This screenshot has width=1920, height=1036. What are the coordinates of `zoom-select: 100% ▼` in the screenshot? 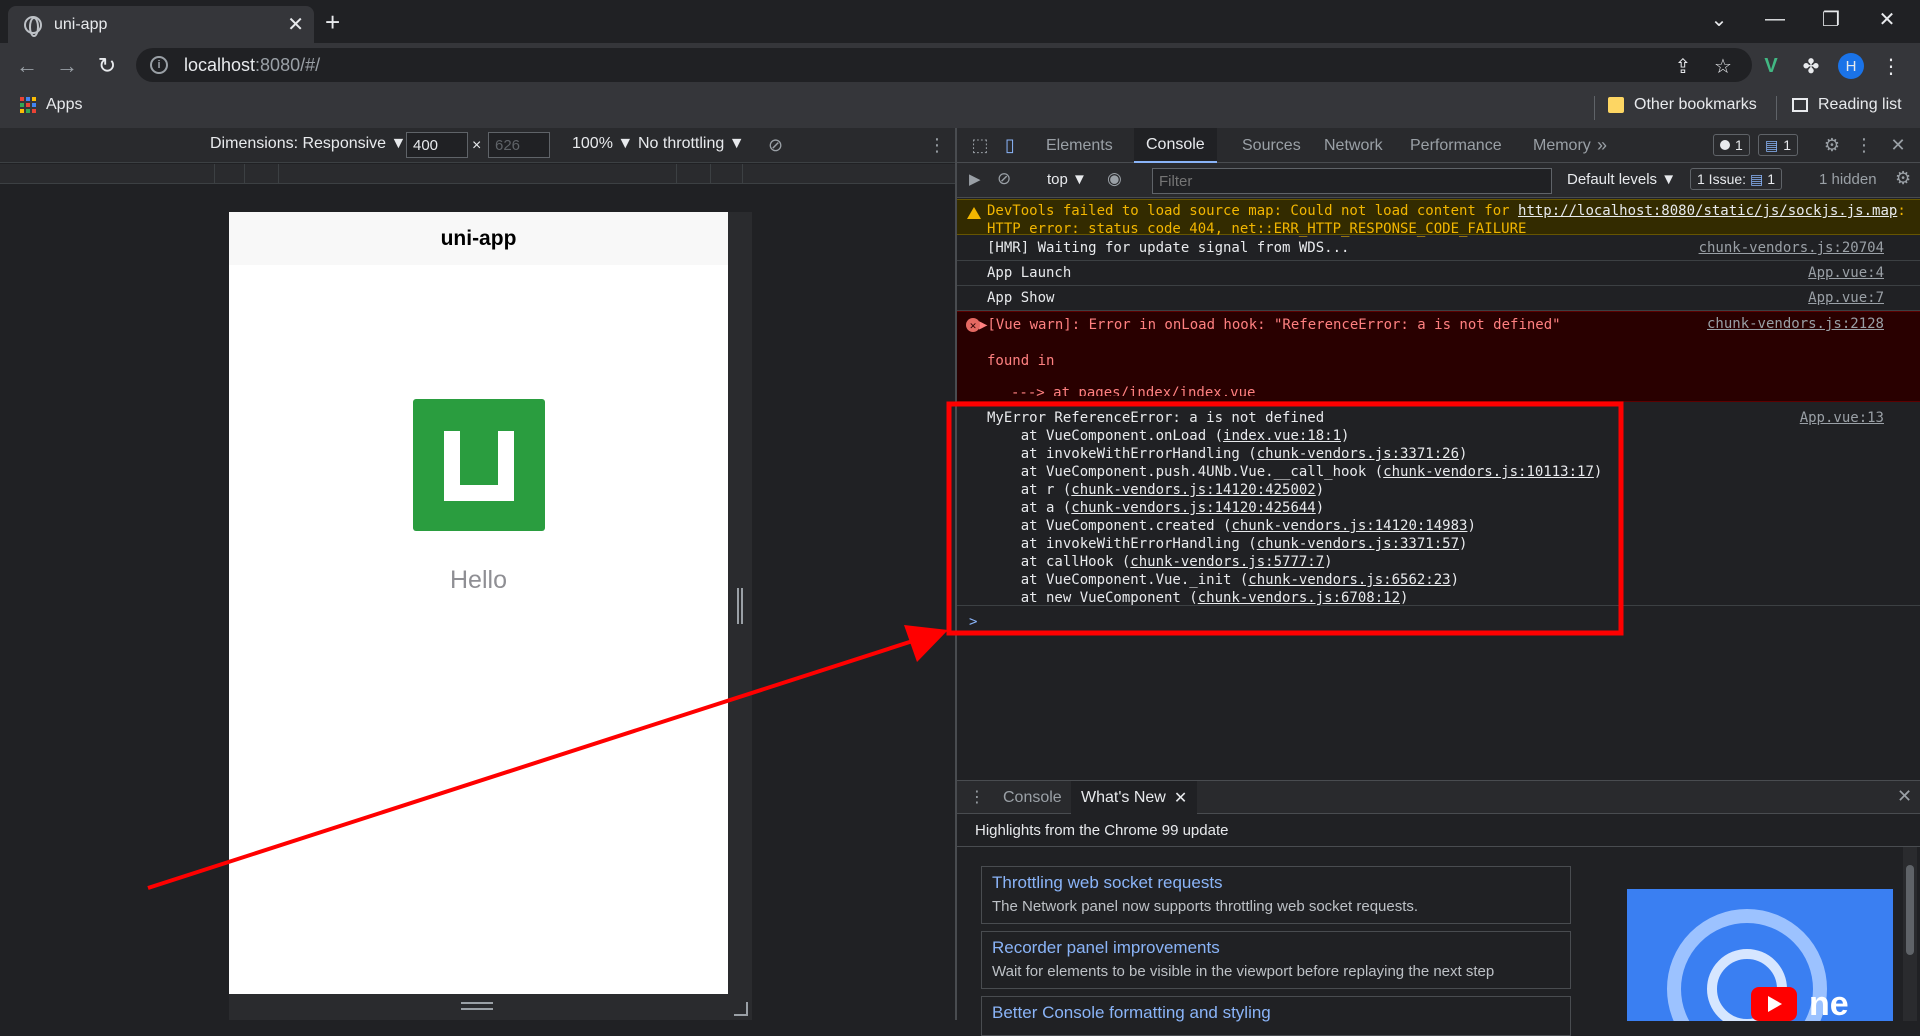 It's located at (602, 144).